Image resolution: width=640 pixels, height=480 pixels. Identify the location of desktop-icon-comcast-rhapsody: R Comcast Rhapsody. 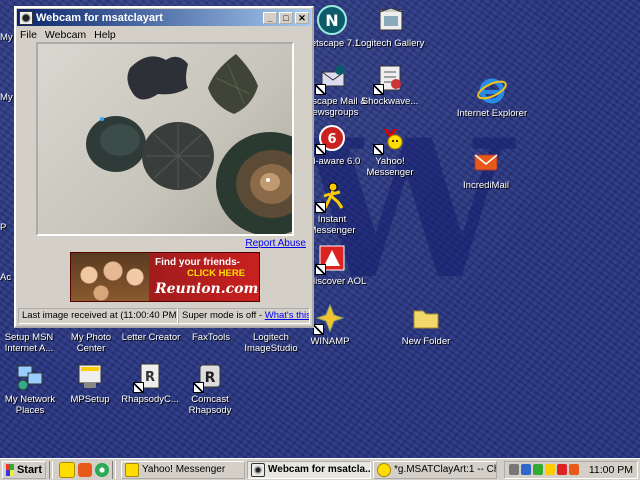
(210, 388).